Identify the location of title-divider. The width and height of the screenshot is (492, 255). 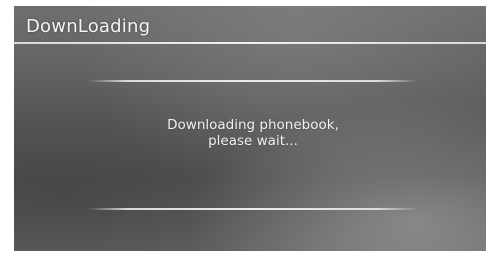
(250, 43).